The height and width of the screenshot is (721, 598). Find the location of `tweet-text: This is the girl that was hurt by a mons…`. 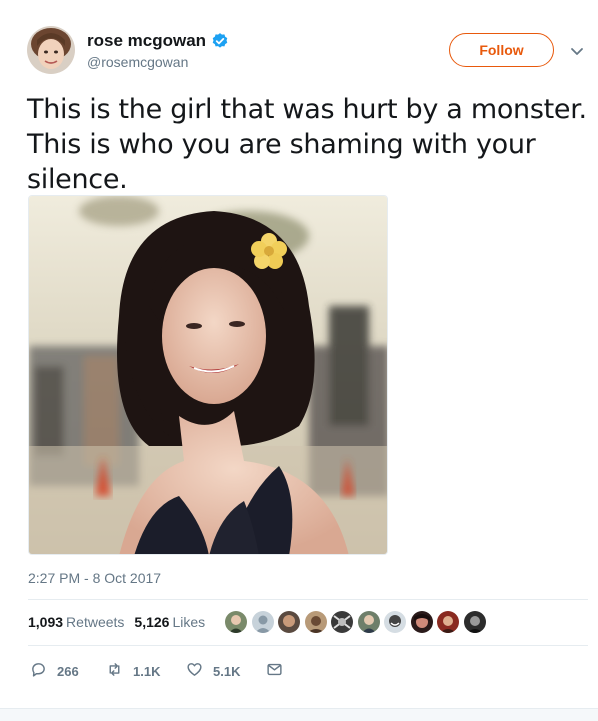

tweet-text: This is the girl that was hurt by a mons… is located at coordinates (307, 144).